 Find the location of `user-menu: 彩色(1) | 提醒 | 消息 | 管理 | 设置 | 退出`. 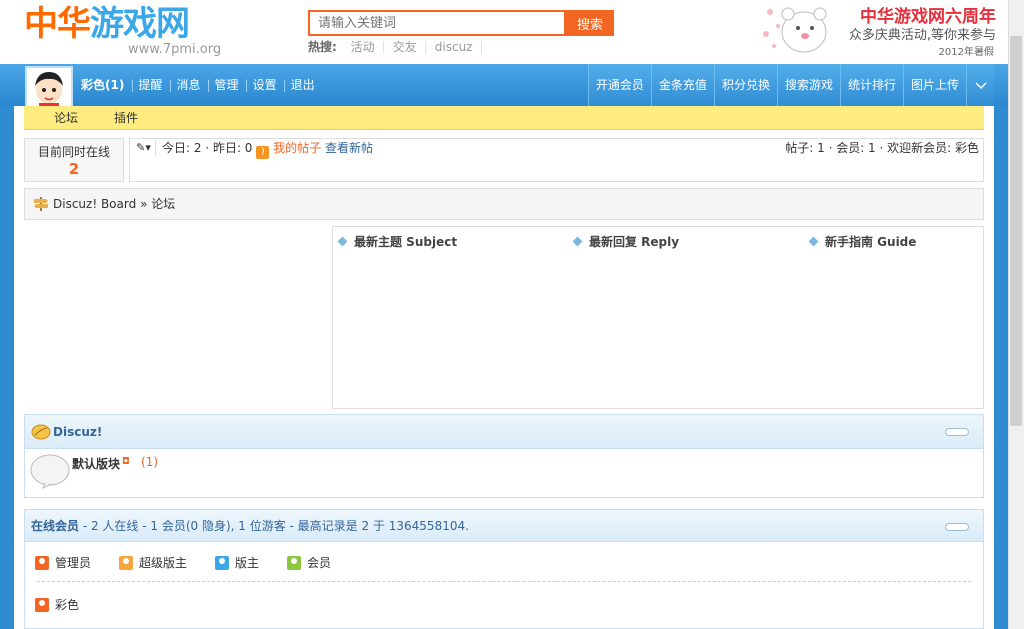

user-menu: 彩色(1) | 提醒 | 消息 | 管理 | 设置 | 退出 is located at coordinates (198, 85).